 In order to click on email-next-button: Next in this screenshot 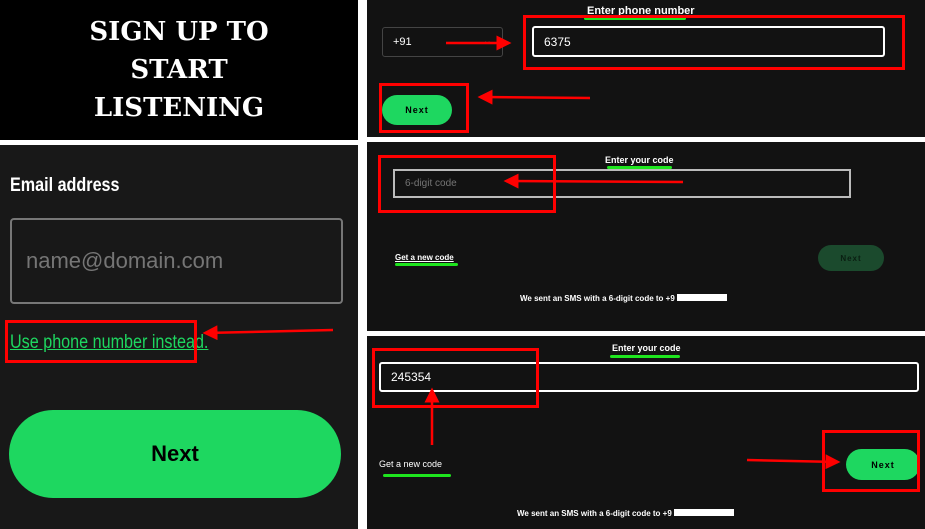, I will do `click(175, 454)`.